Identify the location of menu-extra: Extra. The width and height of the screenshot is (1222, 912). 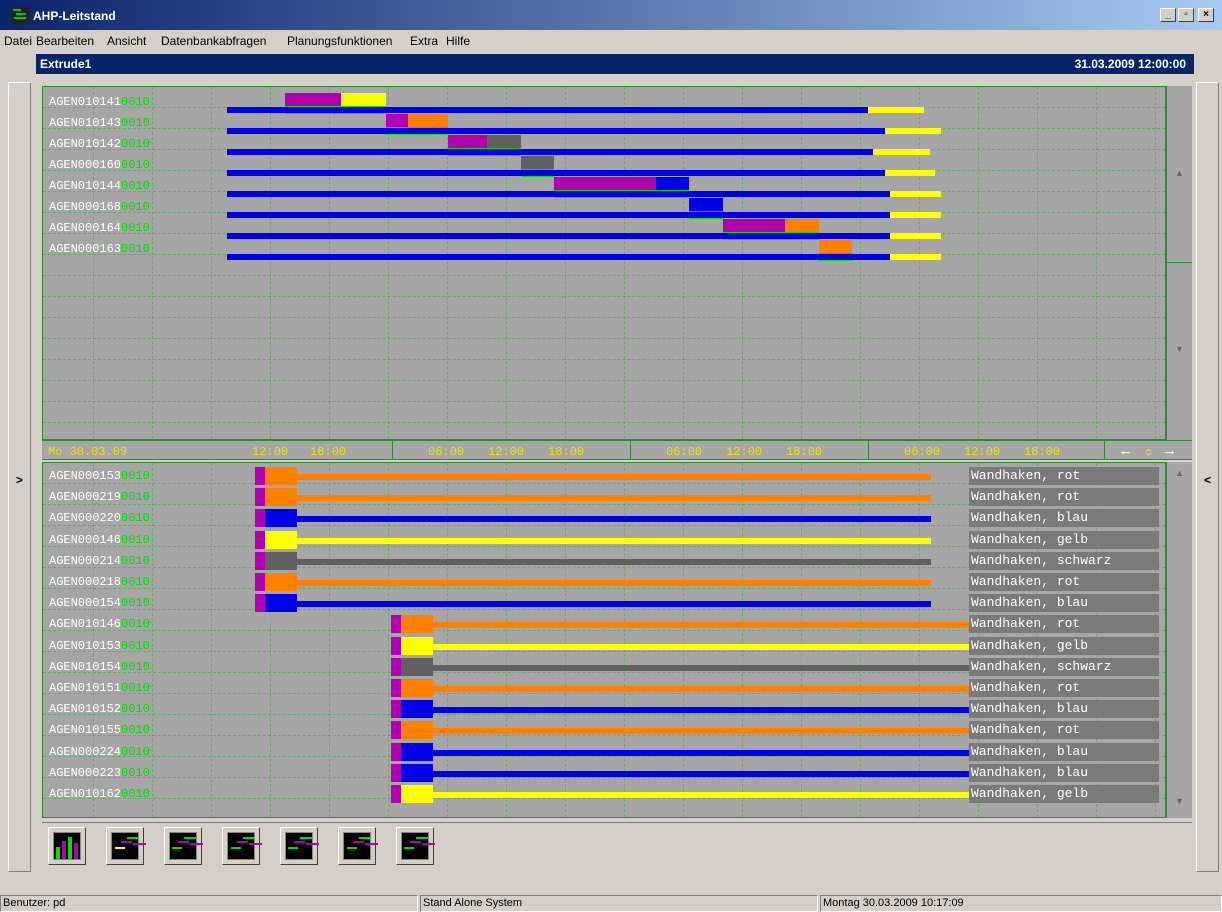
(424, 41).